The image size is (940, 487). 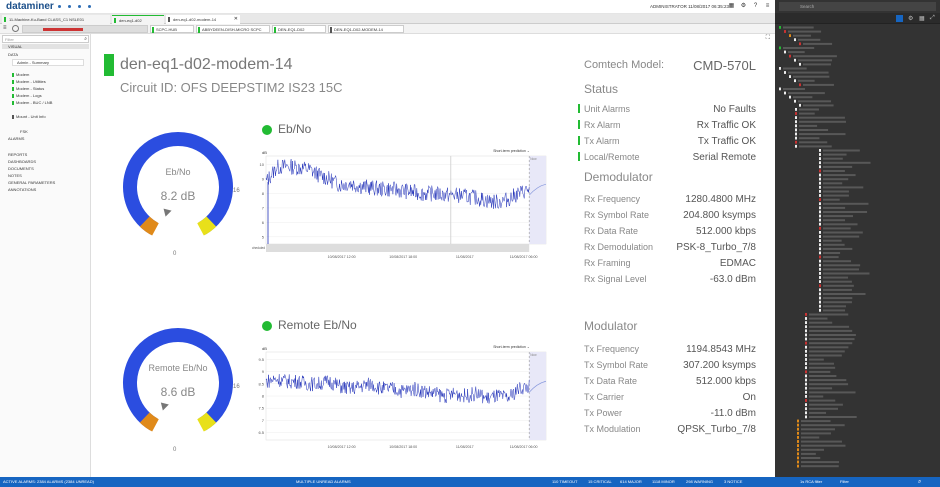 What do you see at coordinates (511, 347) in the screenshot?
I see `prediction-dropdown: Short-term prediction ⌄` at bounding box center [511, 347].